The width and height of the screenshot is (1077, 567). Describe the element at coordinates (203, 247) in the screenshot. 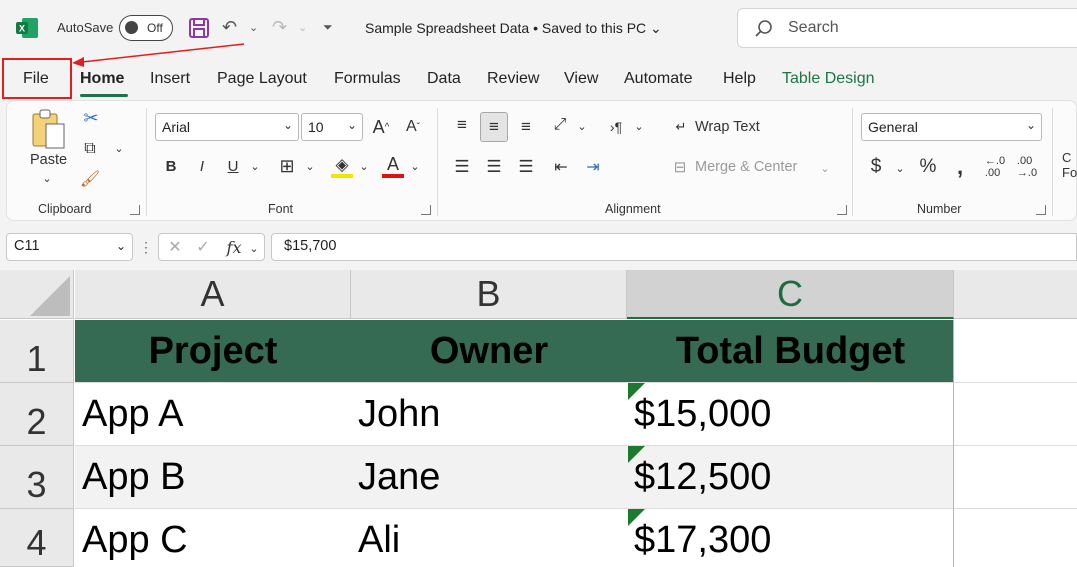

I see `enter-icon: ✓` at that location.